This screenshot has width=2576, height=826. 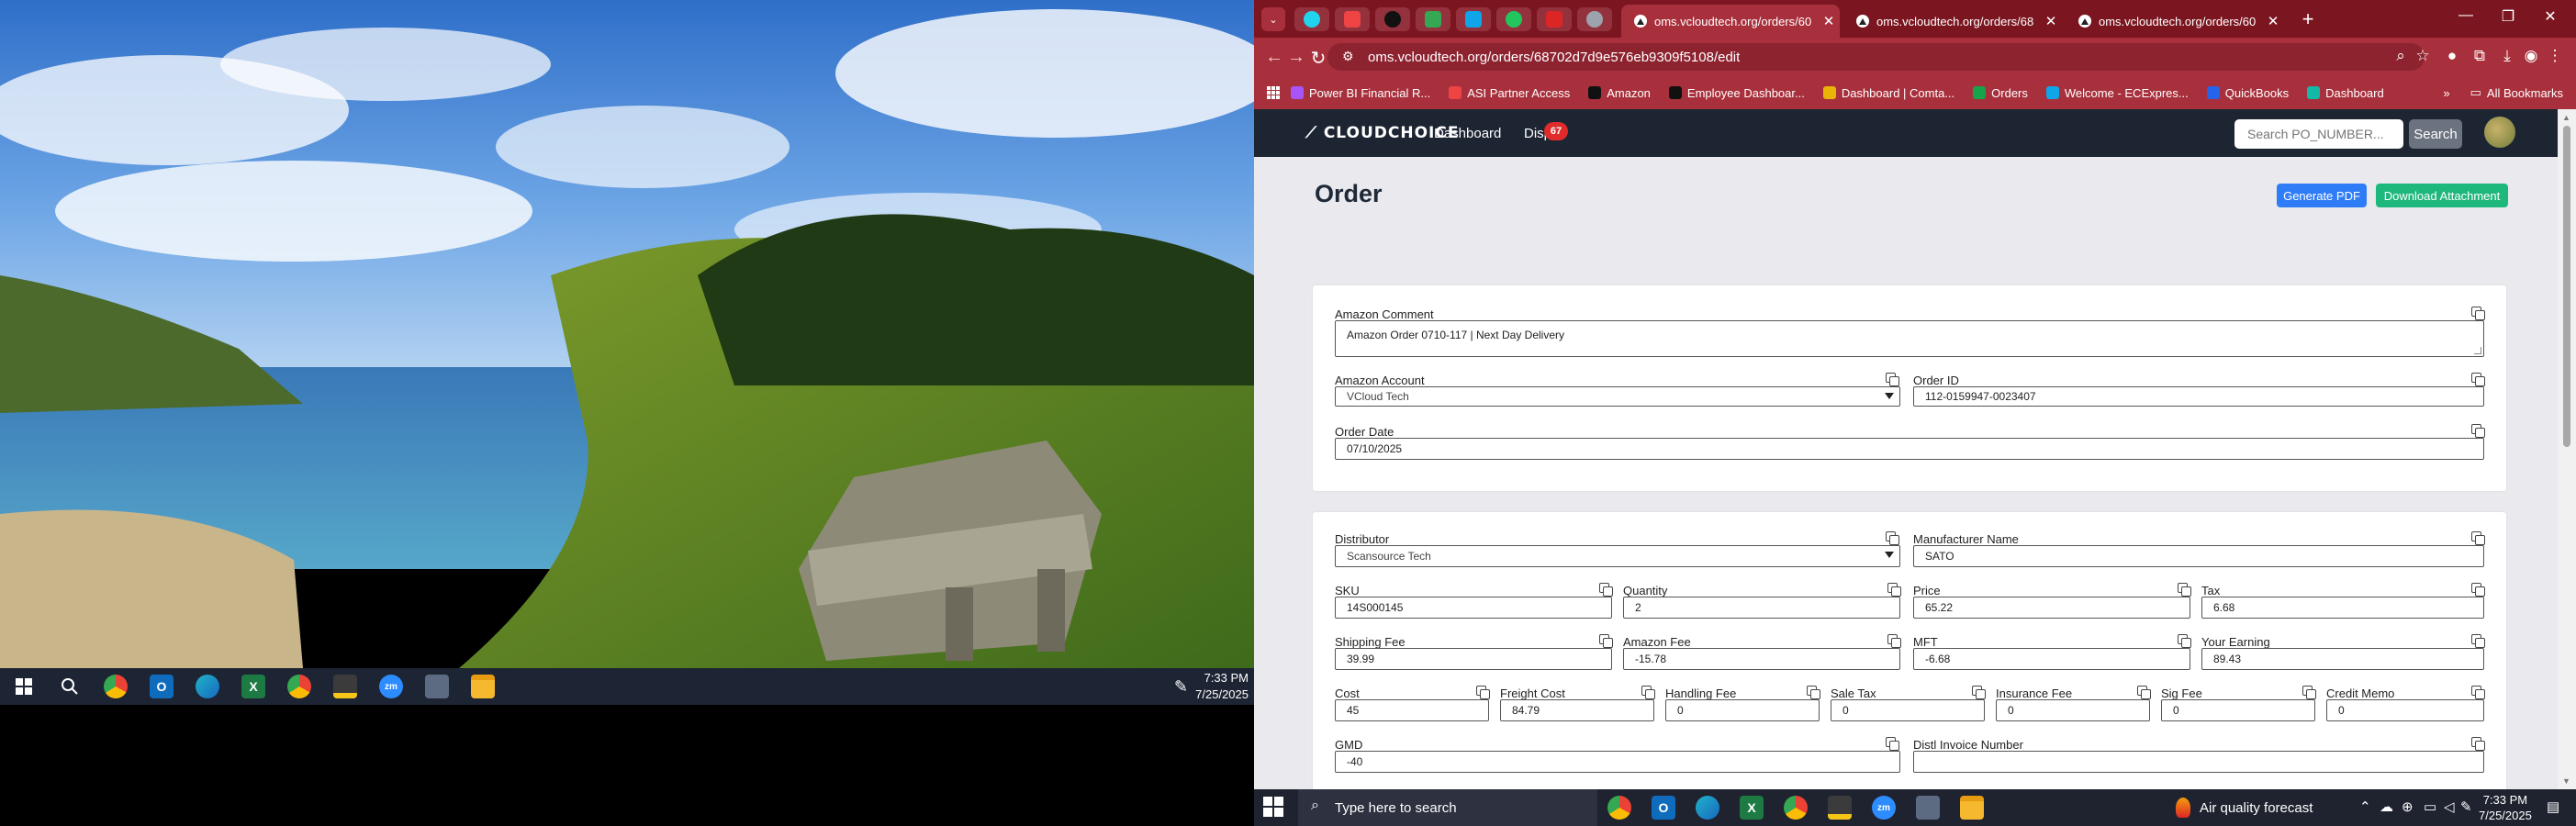 What do you see at coordinates (1742, 710) in the screenshot?
I see `handling-fee-input: 0` at bounding box center [1742, 710].